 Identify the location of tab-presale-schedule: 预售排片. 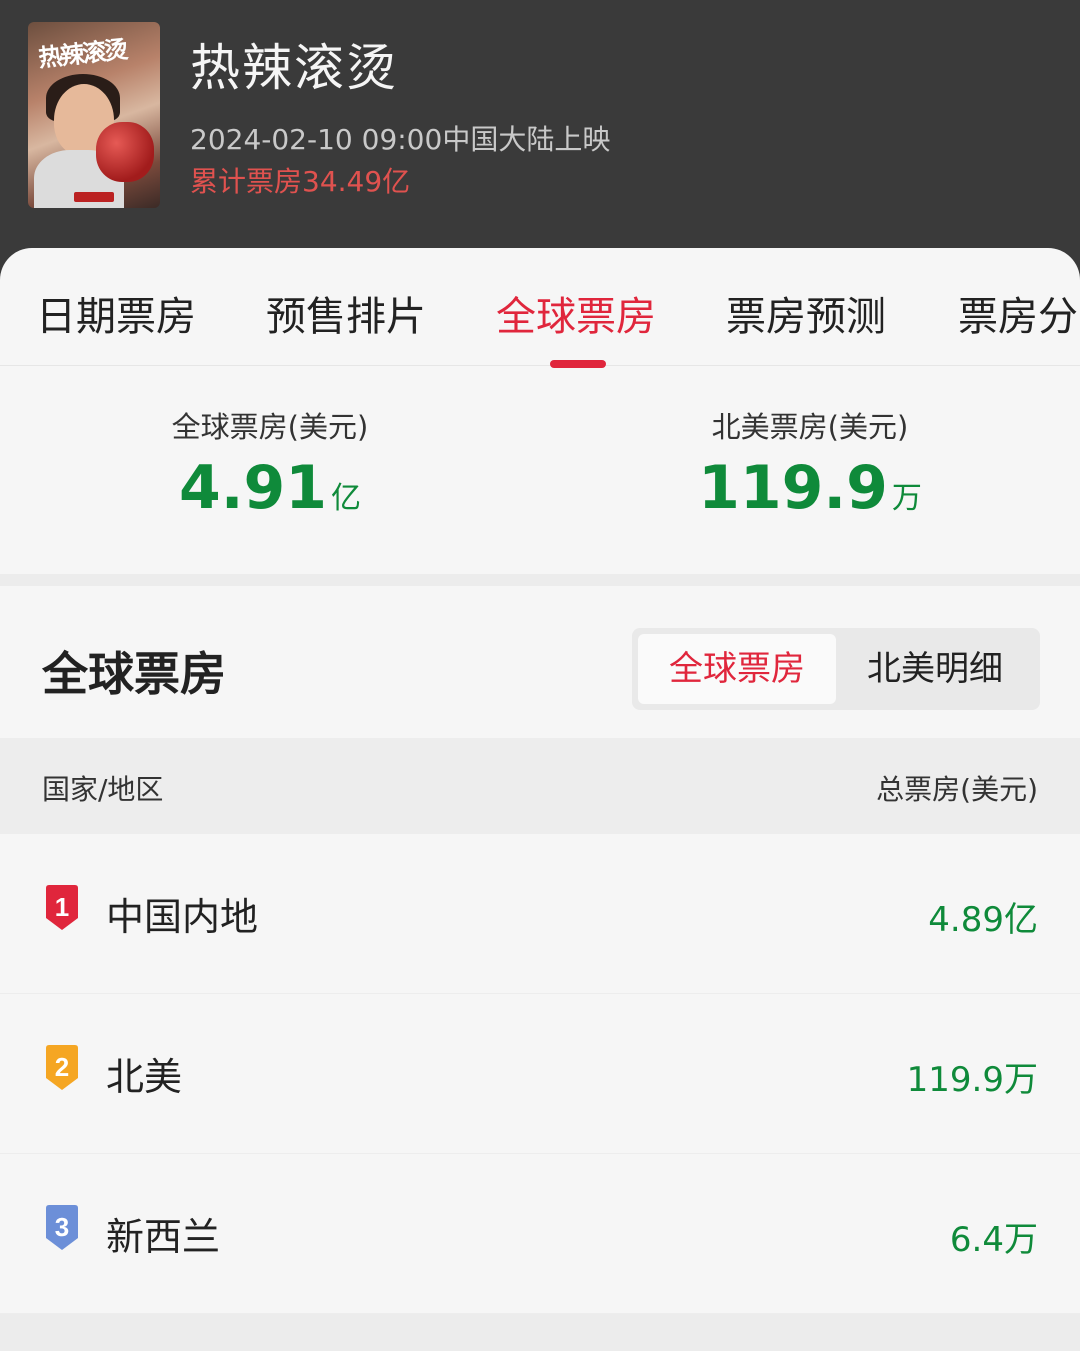
(346, 313).